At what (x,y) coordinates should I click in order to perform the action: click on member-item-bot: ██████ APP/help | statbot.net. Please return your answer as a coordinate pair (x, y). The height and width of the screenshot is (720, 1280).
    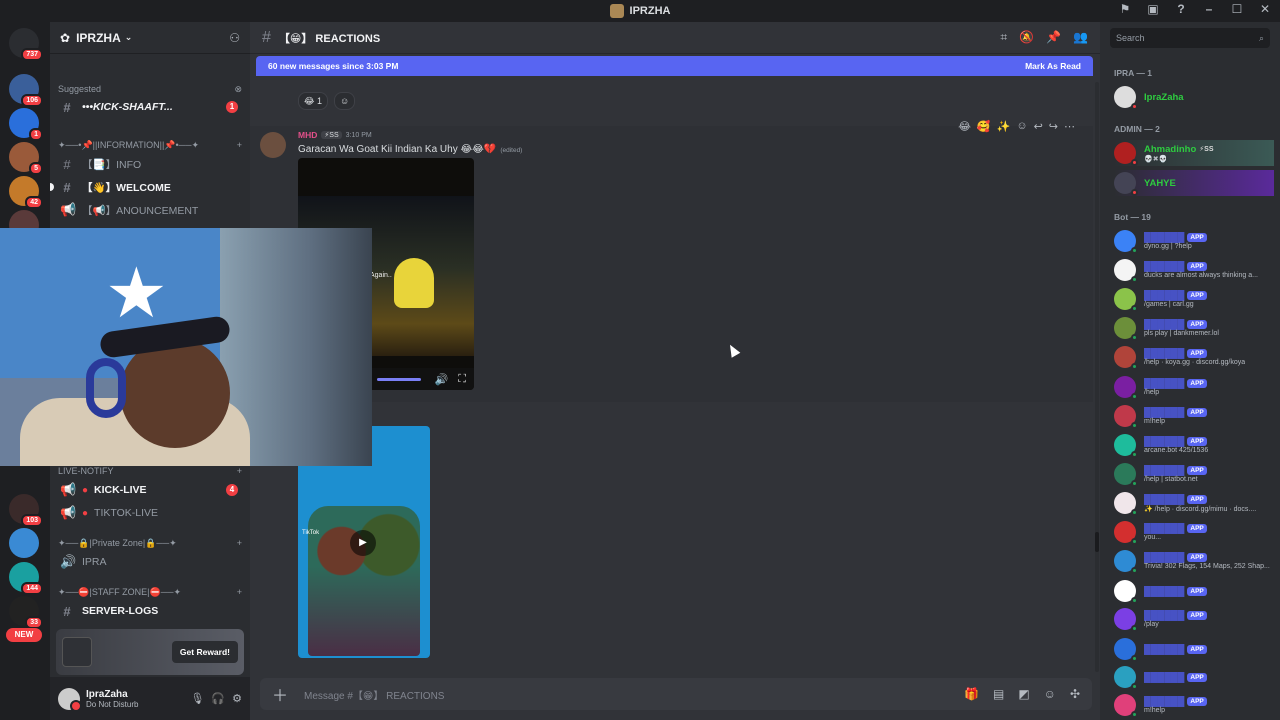
    Looking at the image, I should click on (1194, 474).